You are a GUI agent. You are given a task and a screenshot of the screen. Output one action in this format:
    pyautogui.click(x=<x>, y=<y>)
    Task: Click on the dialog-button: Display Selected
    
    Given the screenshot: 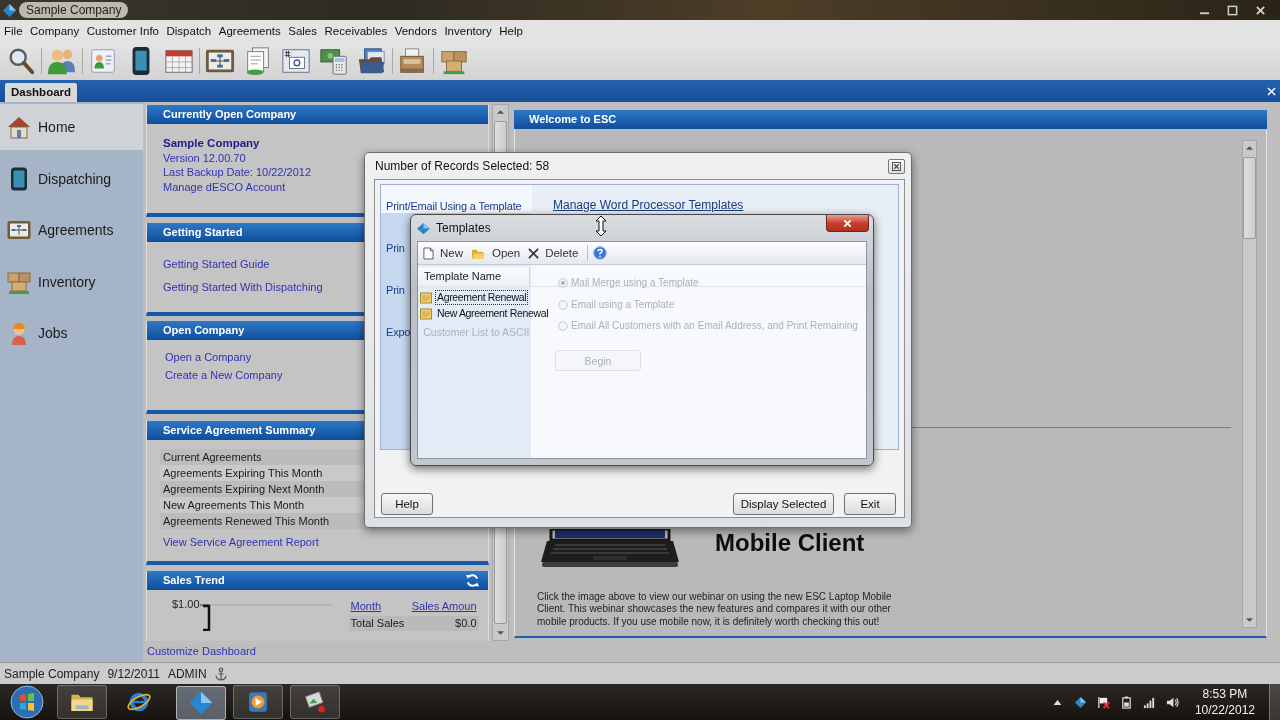 What is the action you would take?
    pyautogui.click(x=783, y=504)
    